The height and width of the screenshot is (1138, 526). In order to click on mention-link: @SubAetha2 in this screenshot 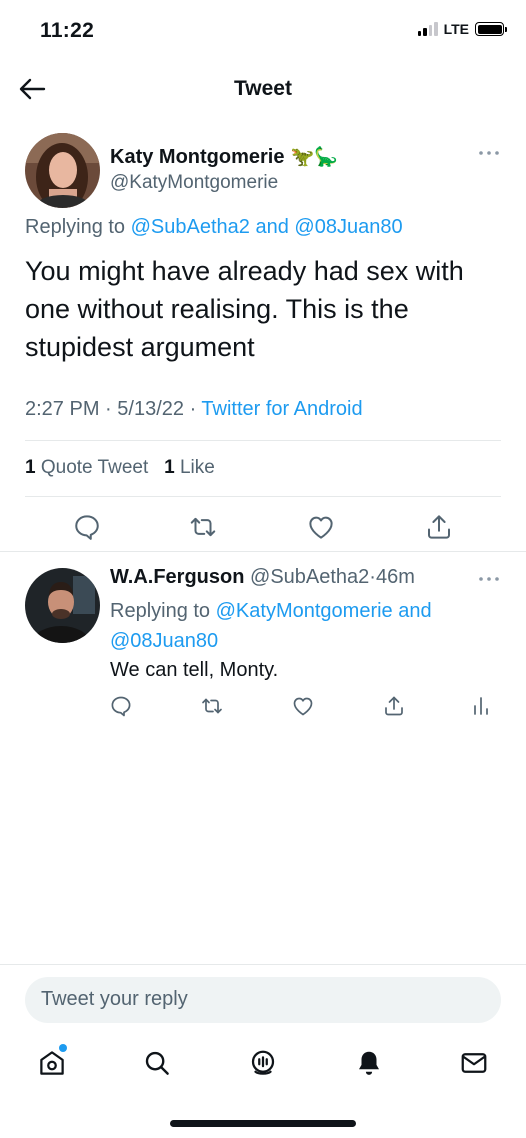, I will do `click(190, 227)`.